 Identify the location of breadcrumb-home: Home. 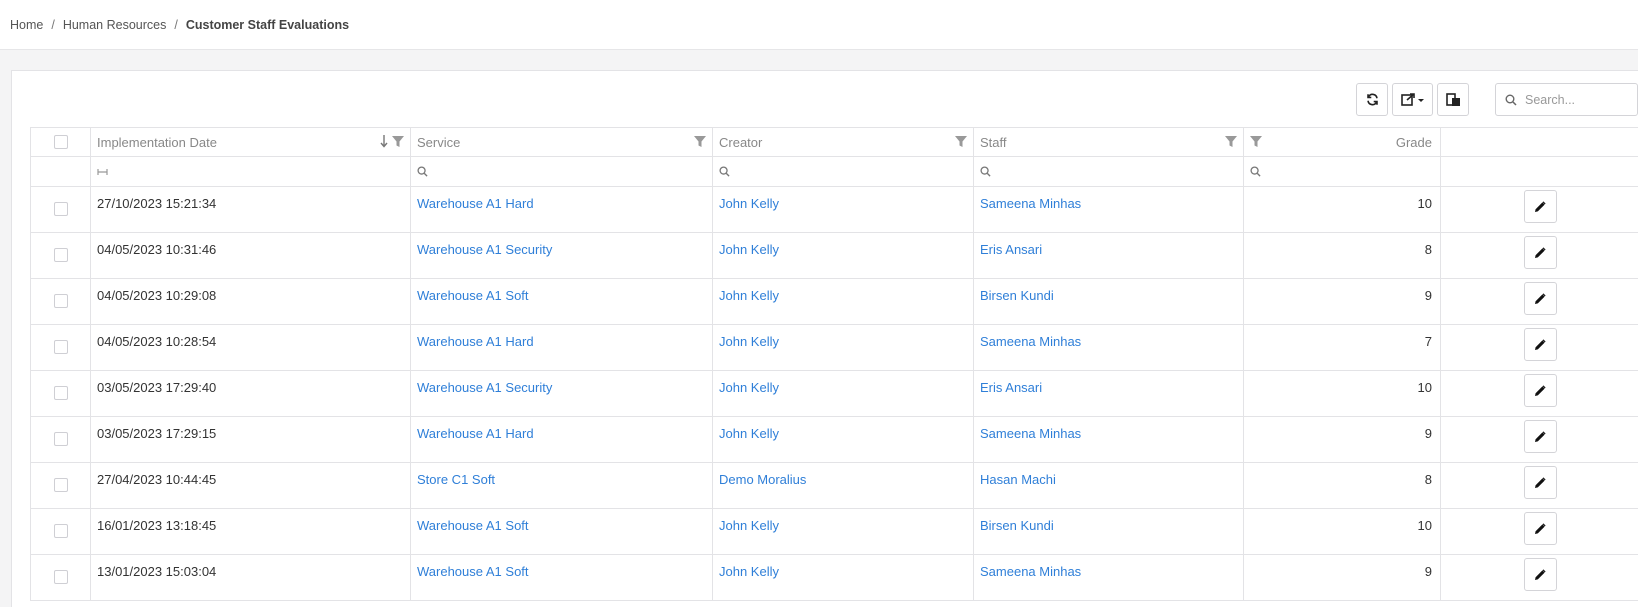
(26, 25).